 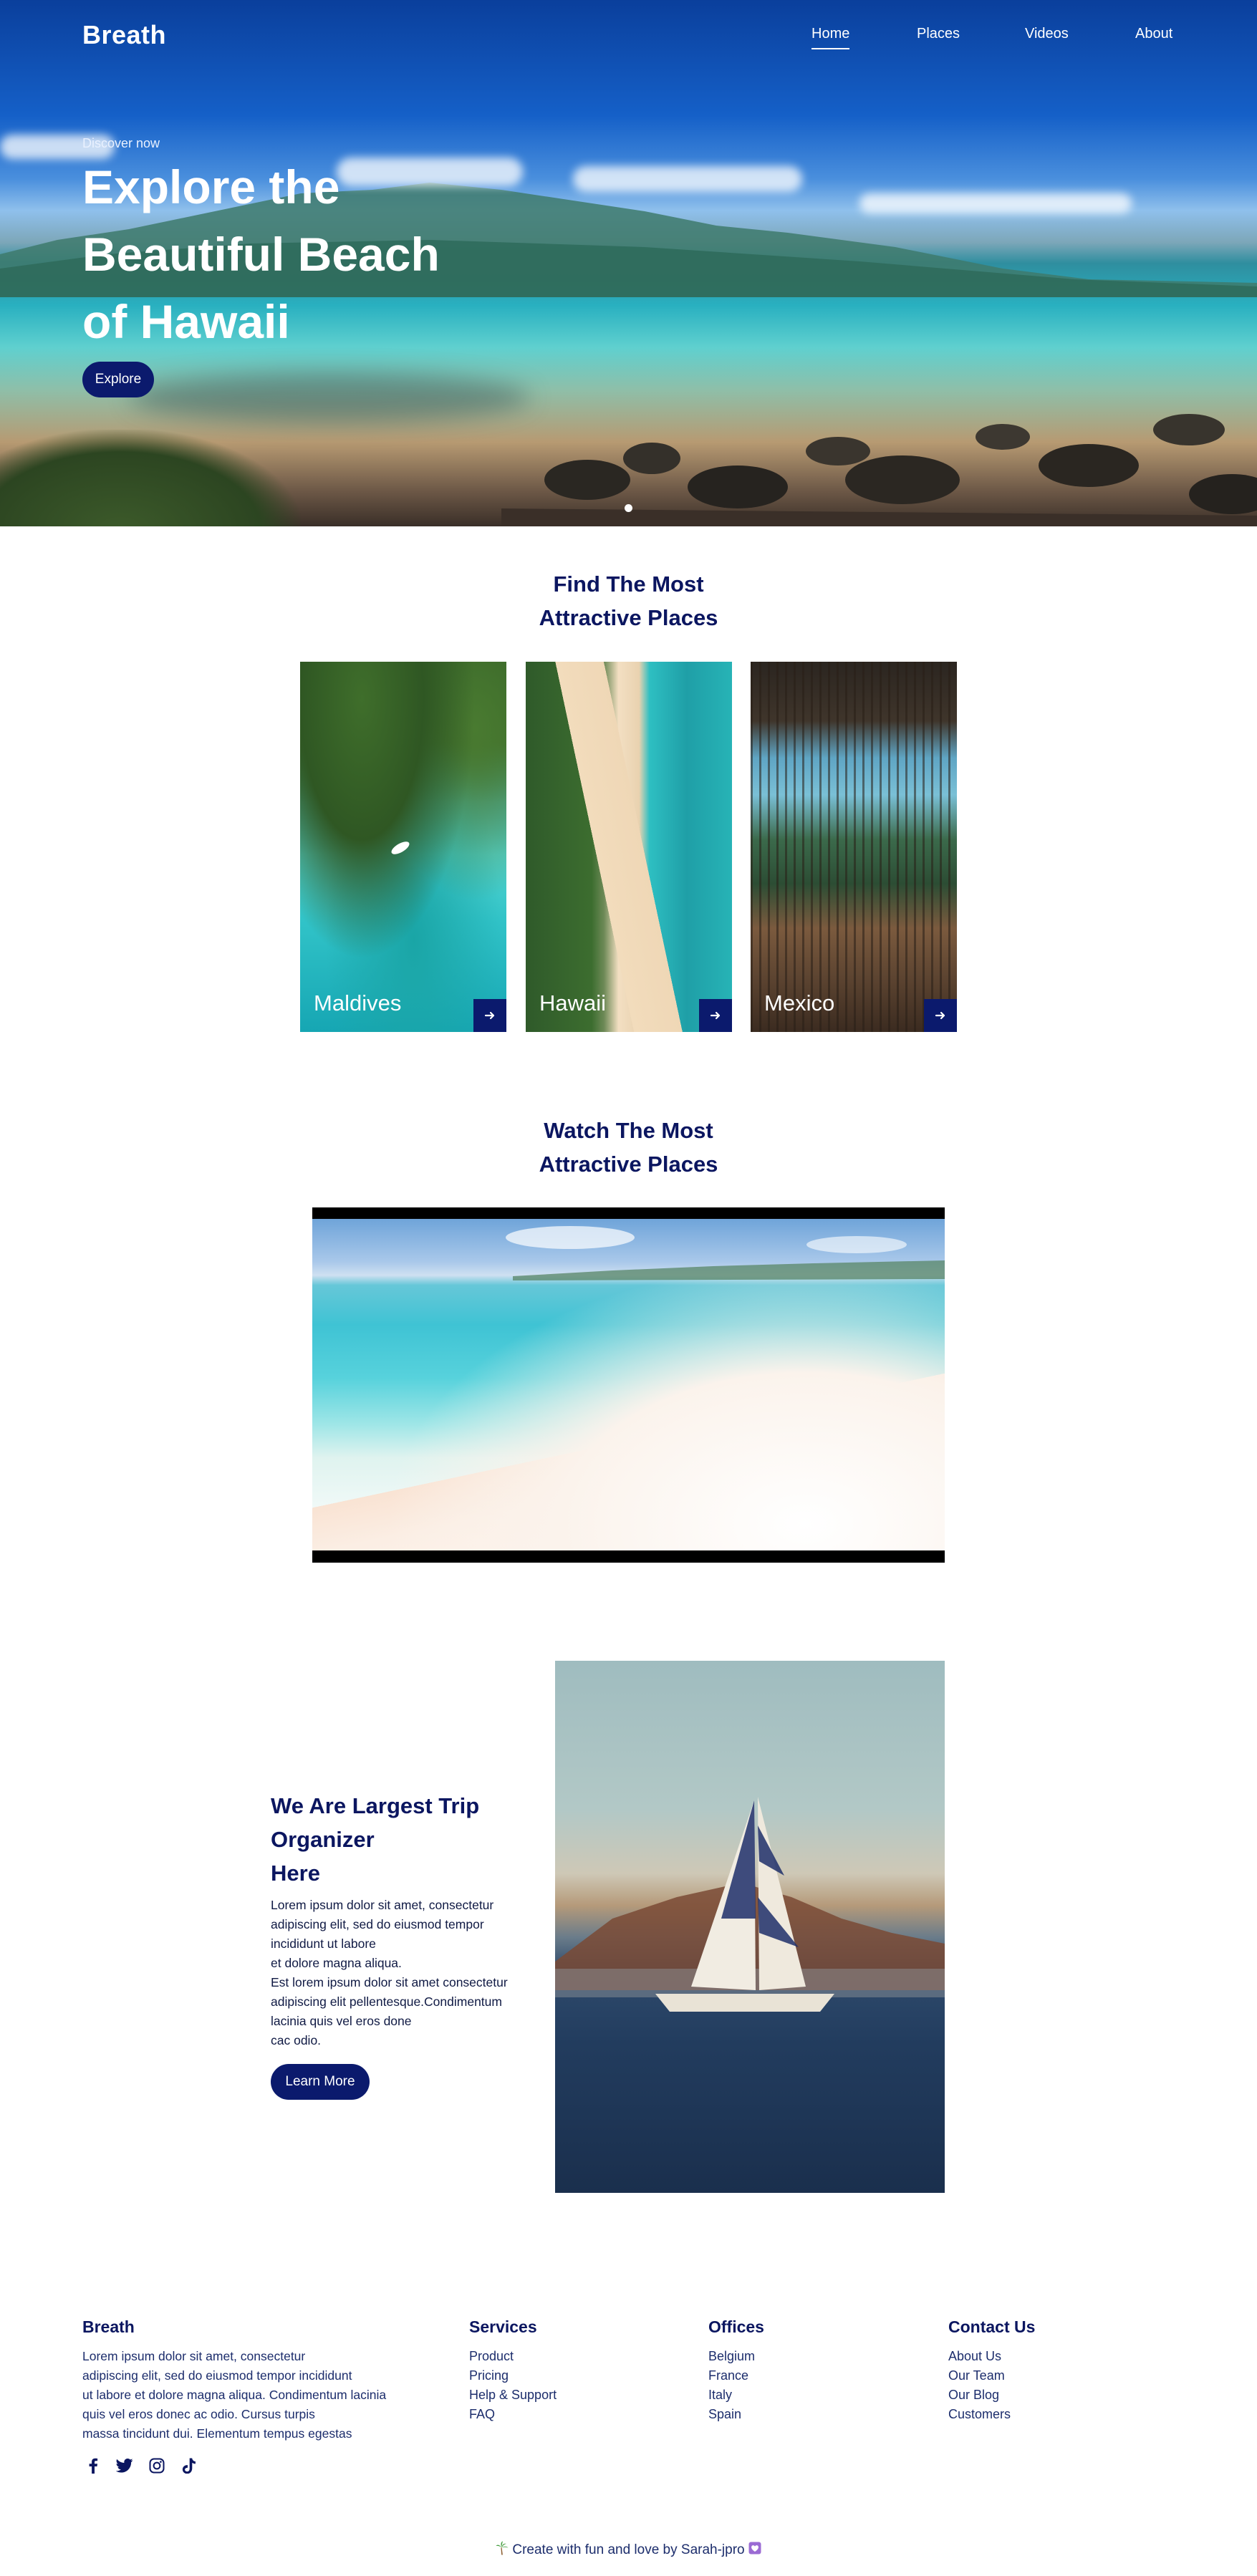 I want to click on footer-credit: Create with fun and love by Sarah-jpro, so click(x=628, y=2550).